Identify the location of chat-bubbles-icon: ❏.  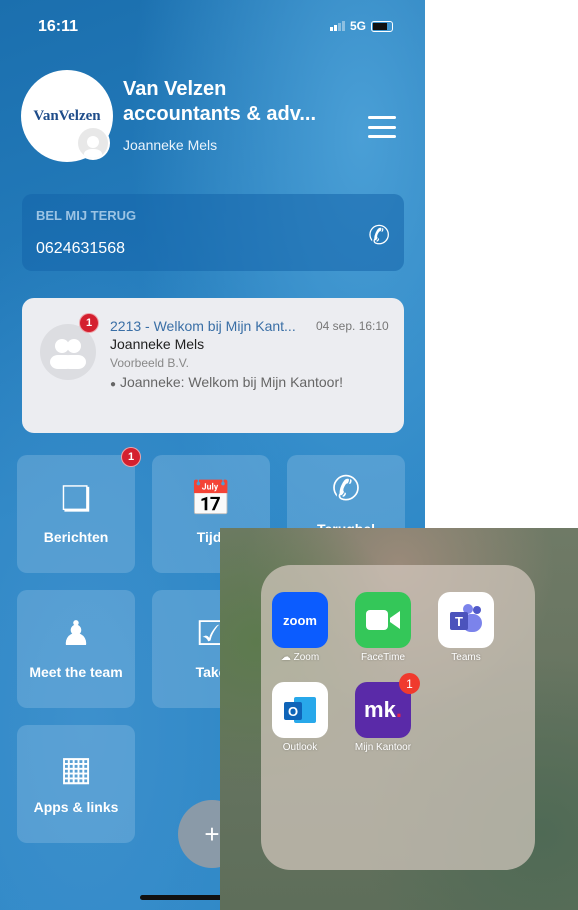
(76, 499).